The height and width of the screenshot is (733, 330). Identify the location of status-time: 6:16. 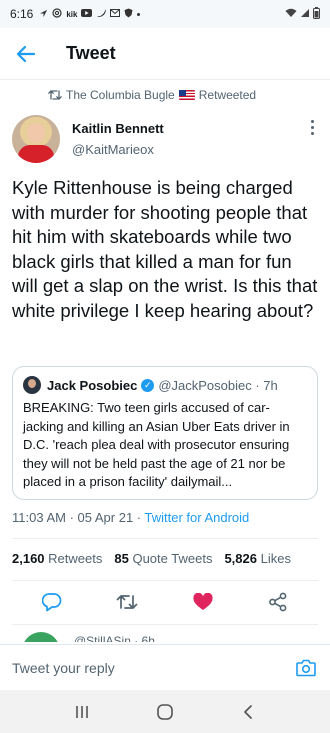
(22, 14).